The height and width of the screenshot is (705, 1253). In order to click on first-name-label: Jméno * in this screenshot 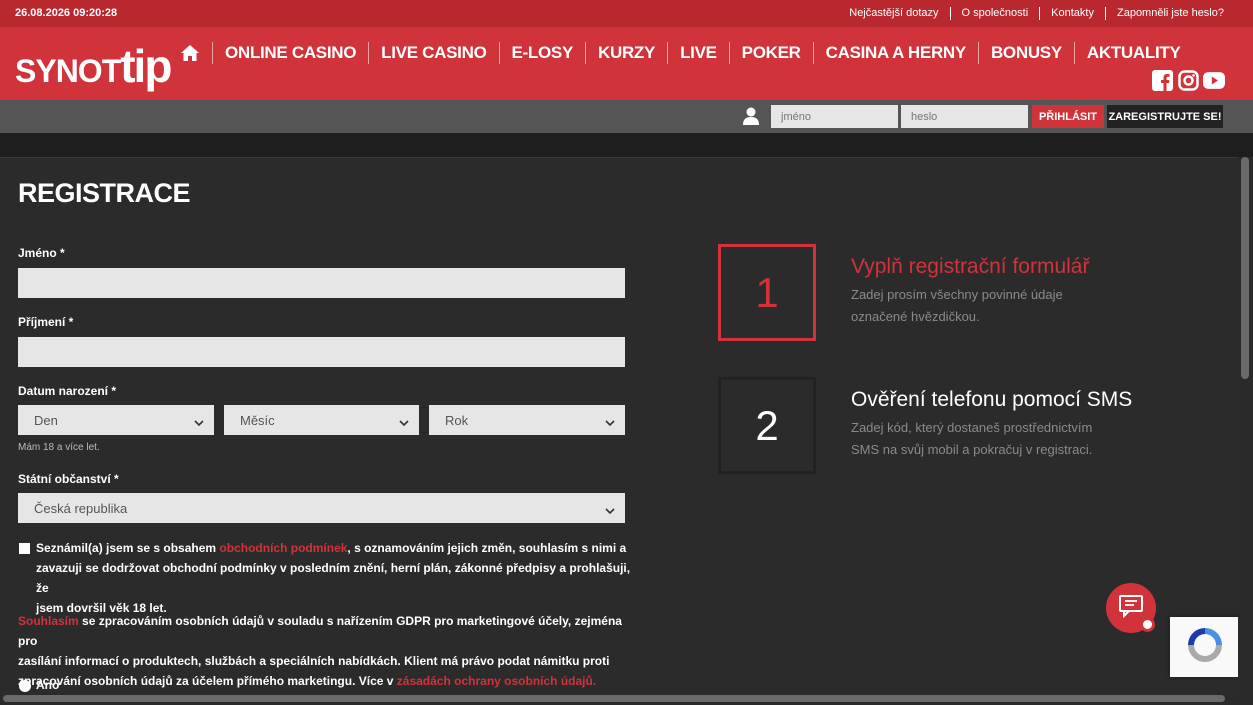, I will do `click(41, 253)`.